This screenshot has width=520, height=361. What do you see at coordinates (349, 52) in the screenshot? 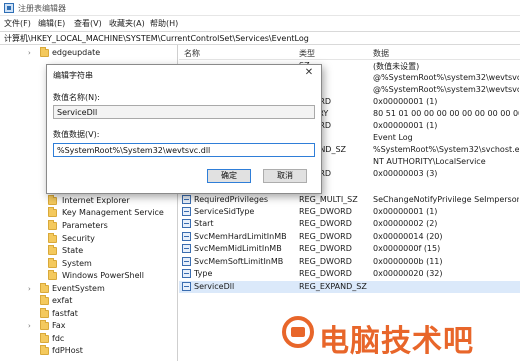
I see `list-header: 名称 类型 数据` at bounding box center [349, 52].